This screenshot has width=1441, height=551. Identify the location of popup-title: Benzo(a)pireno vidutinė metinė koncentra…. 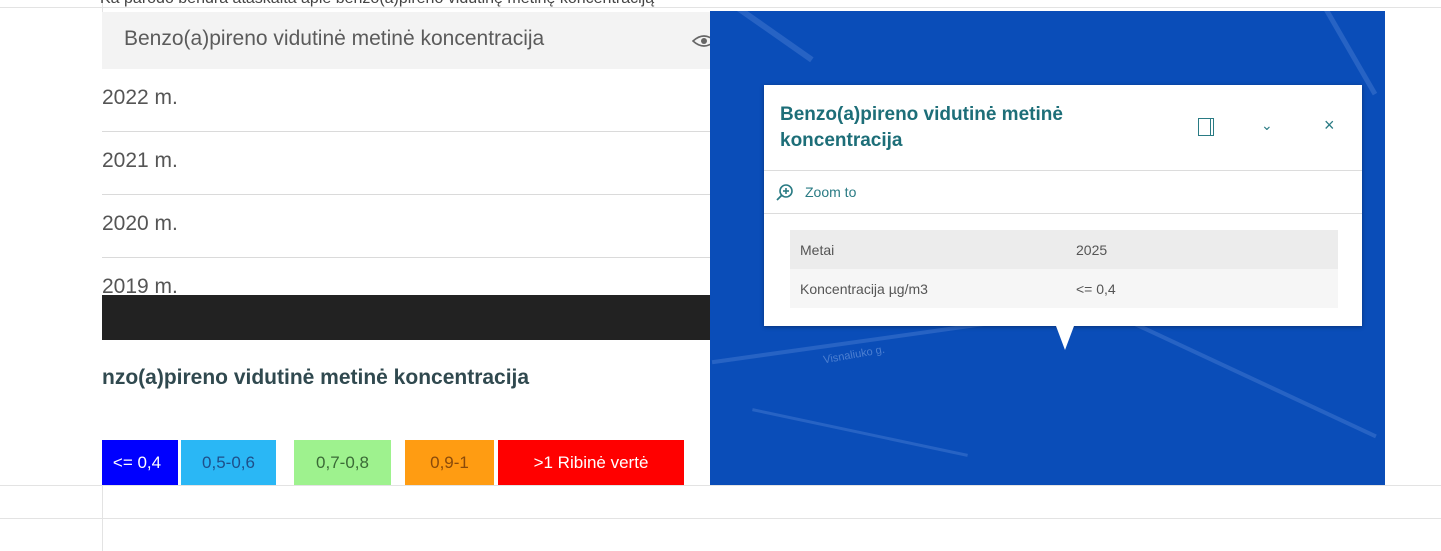
(921, 127).